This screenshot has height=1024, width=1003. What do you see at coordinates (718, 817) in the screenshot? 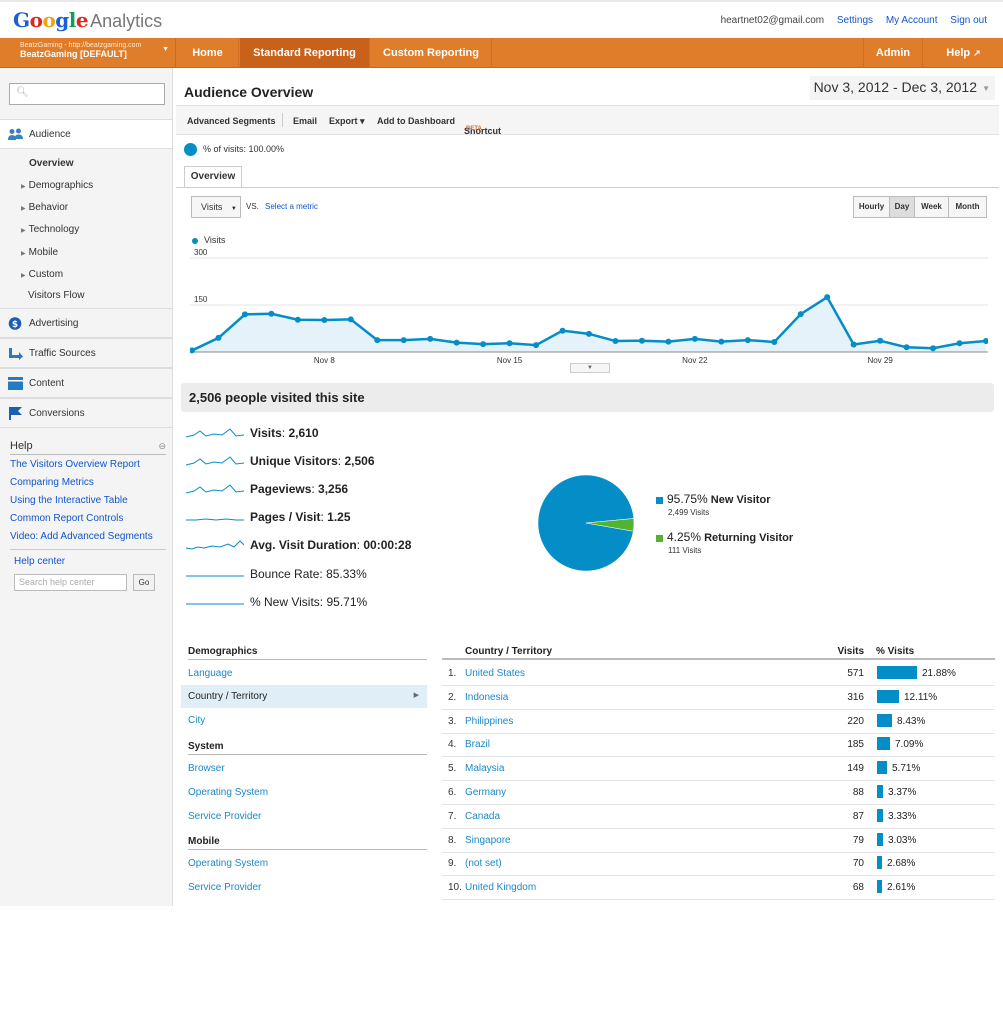
I see `table-row: 7. Canada 87 3.33%` at bounding box center [718, 817].